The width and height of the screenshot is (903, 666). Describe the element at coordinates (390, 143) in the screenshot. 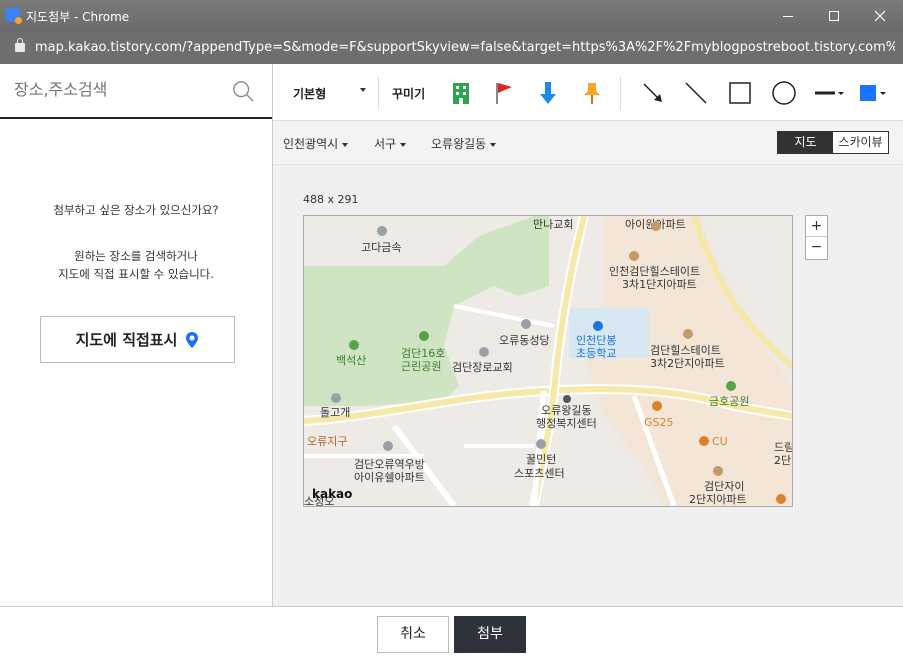

I see `region-district-select: 서구` at that location.